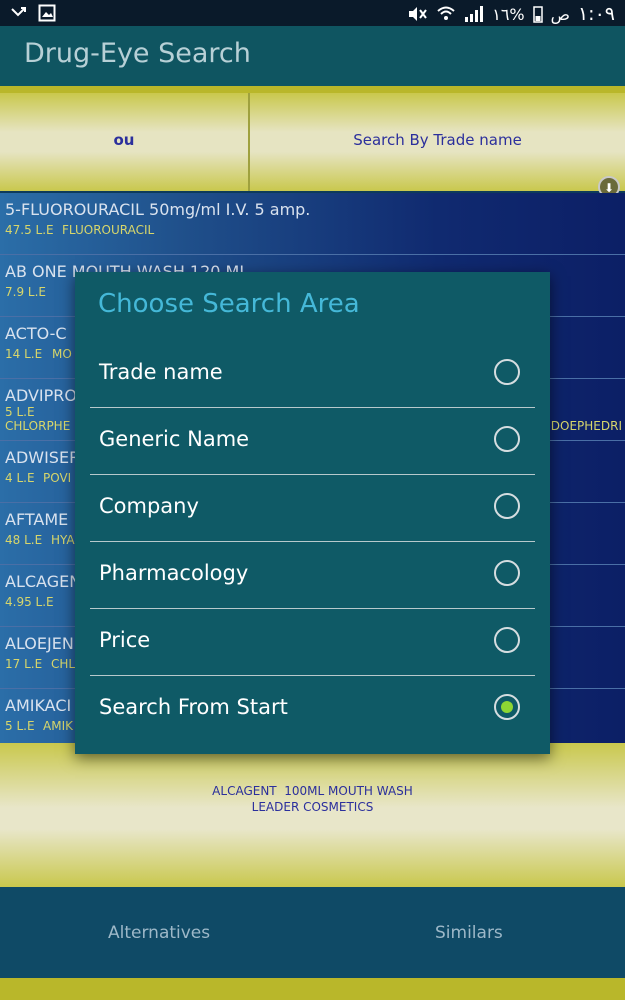 The height and width of the screenshot is (1000, 625). Describe the element at coordinates (312, 642) in the screenshot. I see `option-price: Price` at that location.